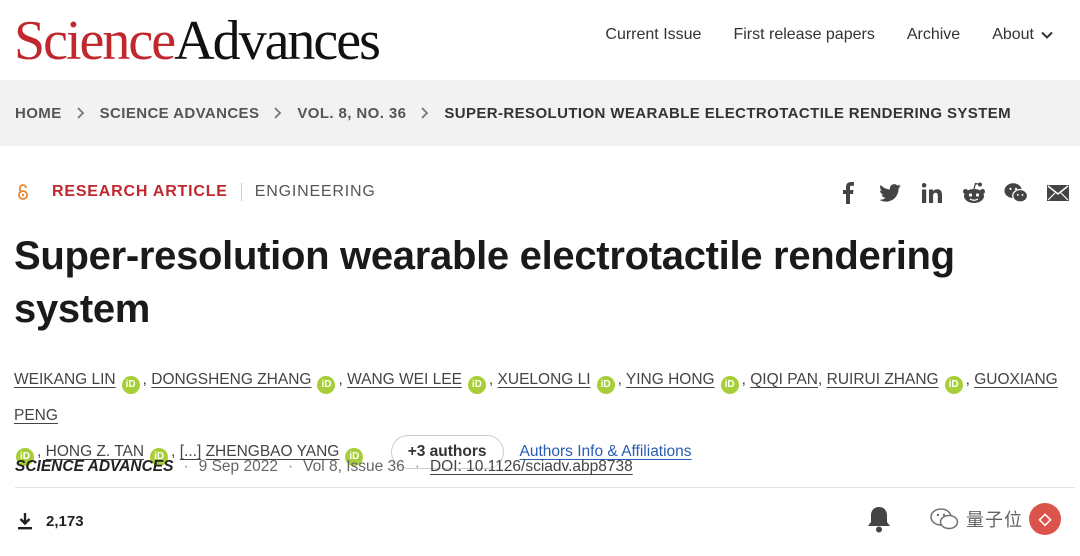 This screenshot has height=556, width=1080. What do you see at coordinates (1016, 193) in the screenshot?
I see `wechat-icon` at bounding box center [1016, 193].